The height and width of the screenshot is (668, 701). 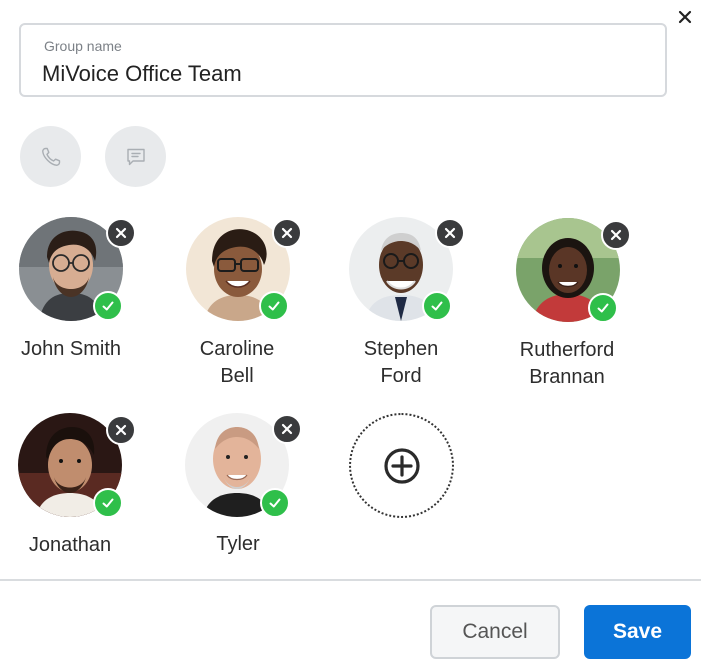 What do you see at coordinates (567, 377) in the screenshot?
I see `member-name-line2: Brannan` at bounding box center [567, 377].